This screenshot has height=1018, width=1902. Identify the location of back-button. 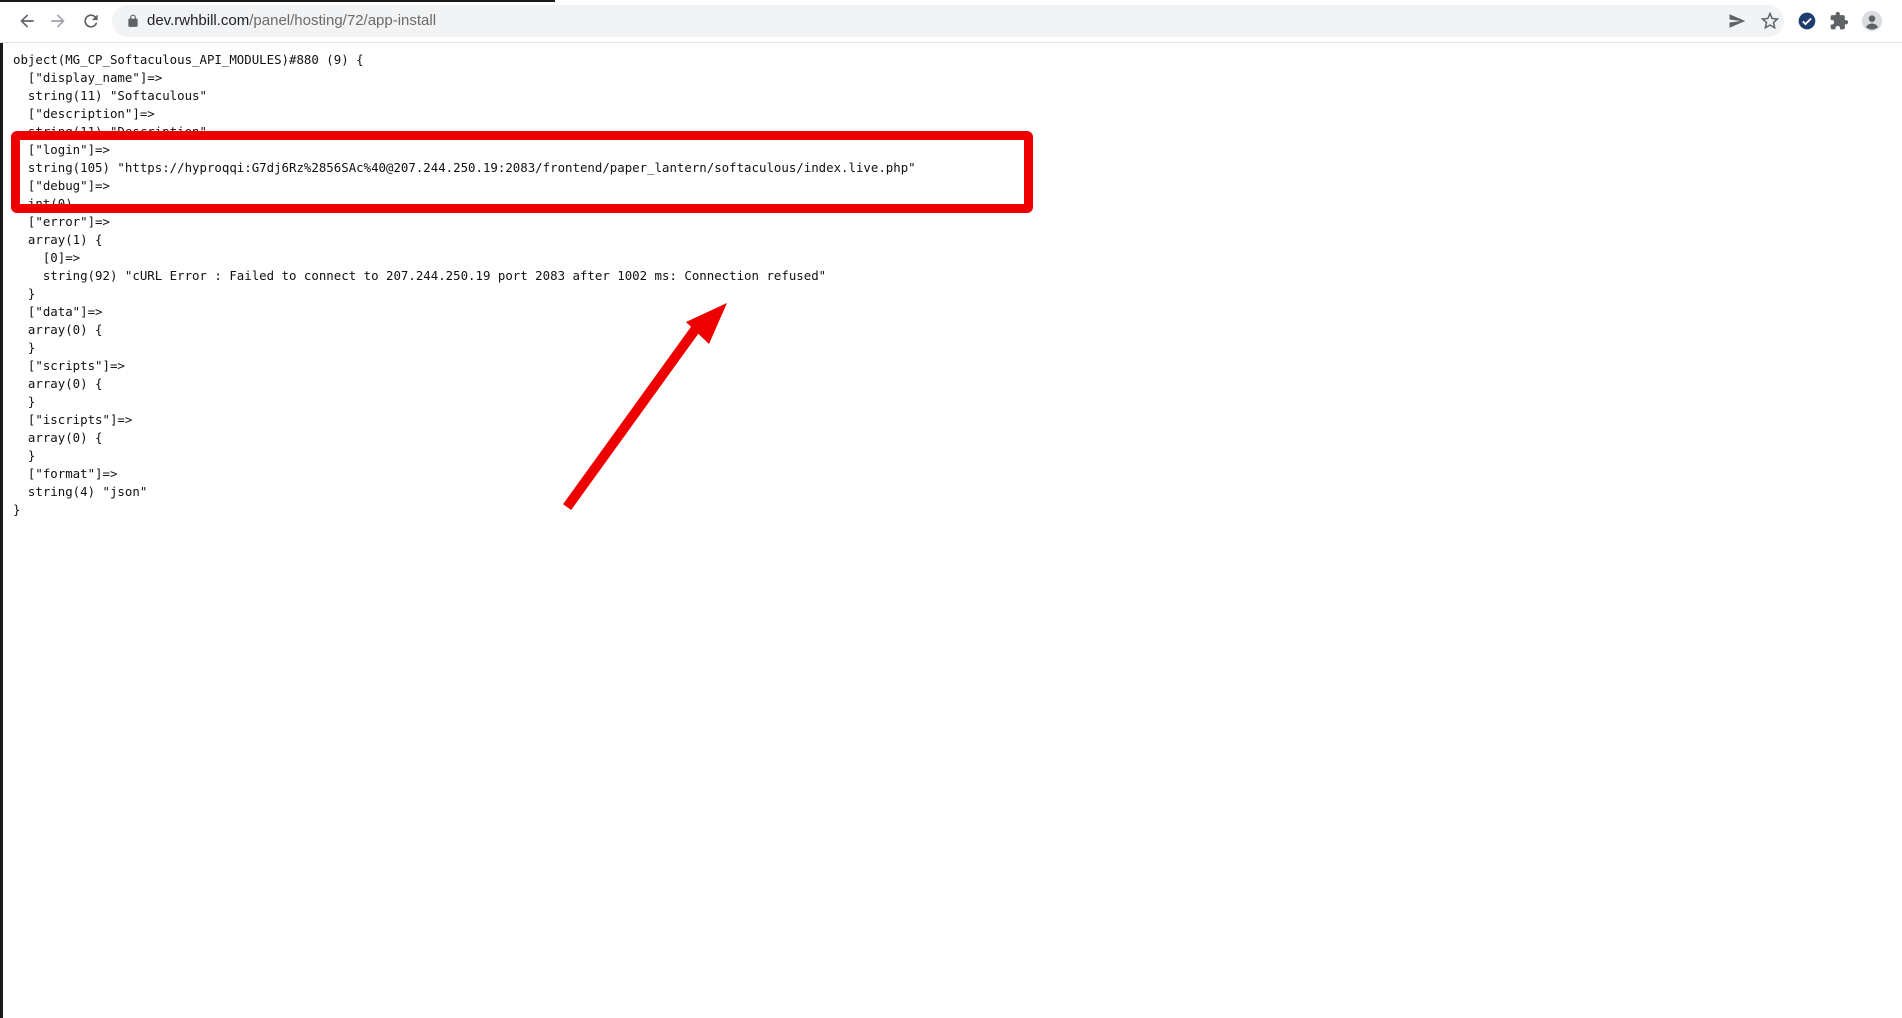
(27, 21).